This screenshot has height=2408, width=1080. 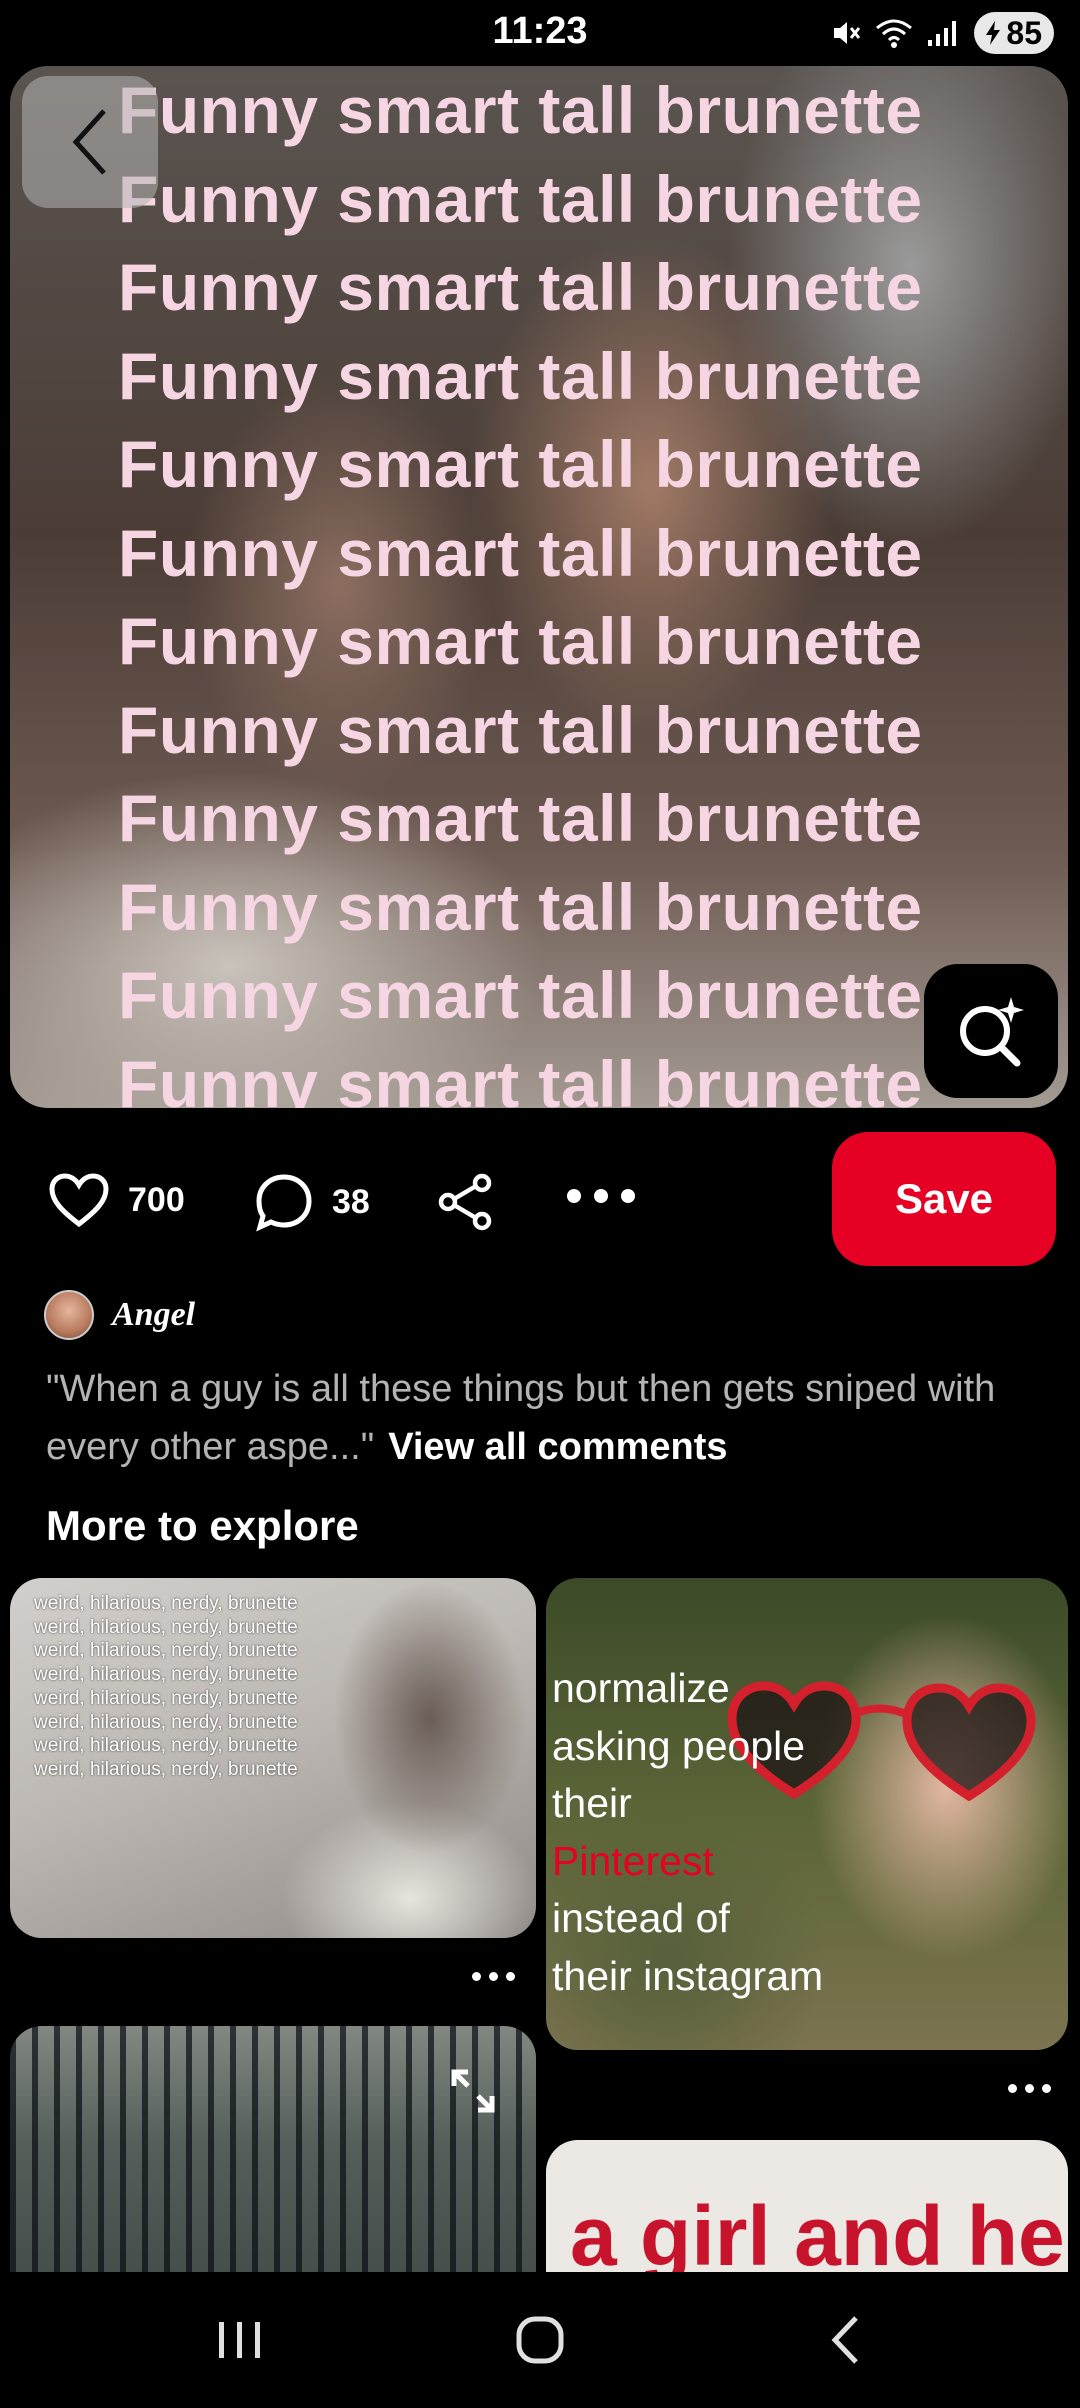 What do you see at coordinates (473, 2091) in the screenshot?
I see `expand-icon` at bounding box center [473, 2091].